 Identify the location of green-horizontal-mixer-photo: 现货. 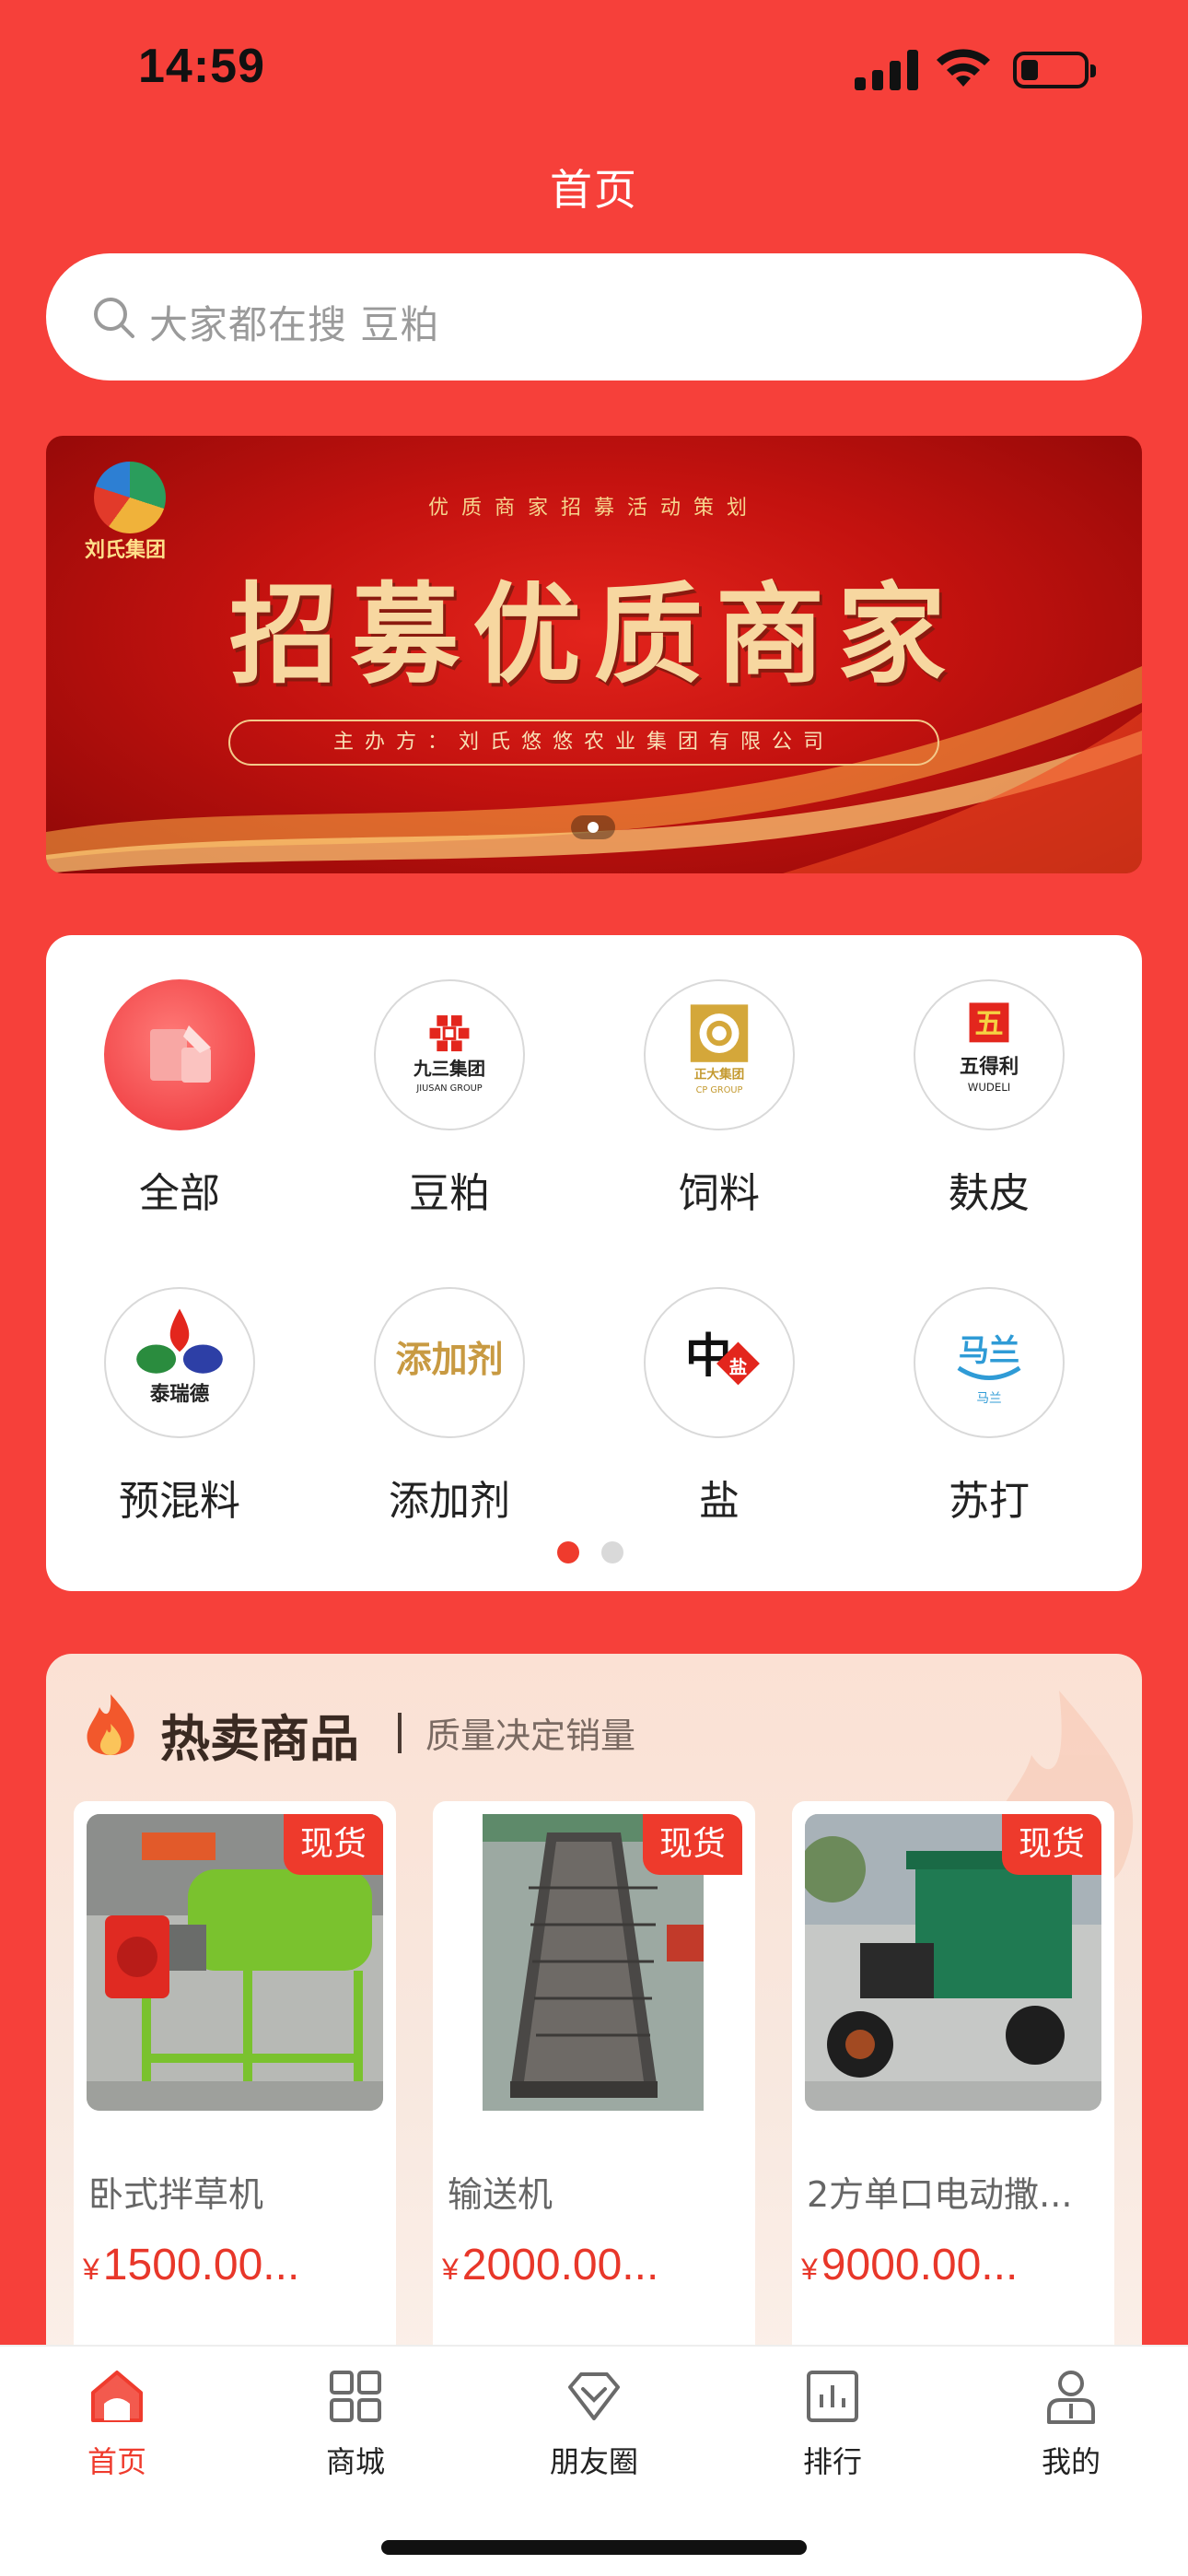
(235, 1963).